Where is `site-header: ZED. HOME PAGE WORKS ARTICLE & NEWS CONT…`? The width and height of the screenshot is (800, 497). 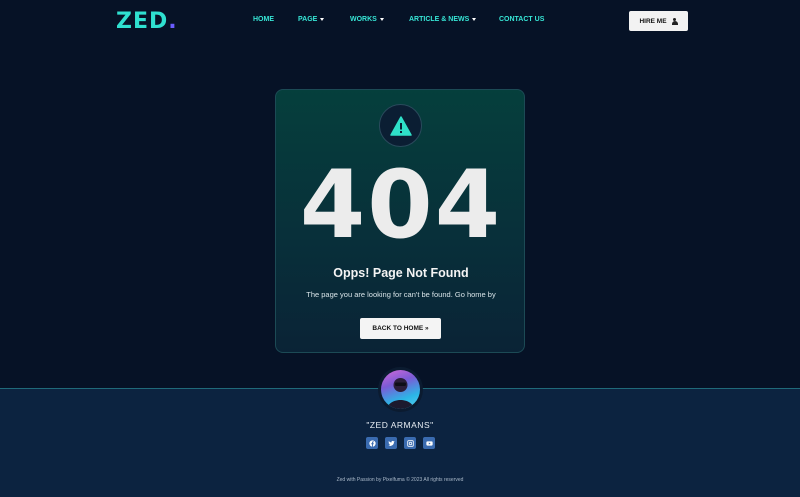 site-header: ZED. HOME PAGE WORKS ARTICLE & NEWS CONT… is located at coordinates (400, 21).